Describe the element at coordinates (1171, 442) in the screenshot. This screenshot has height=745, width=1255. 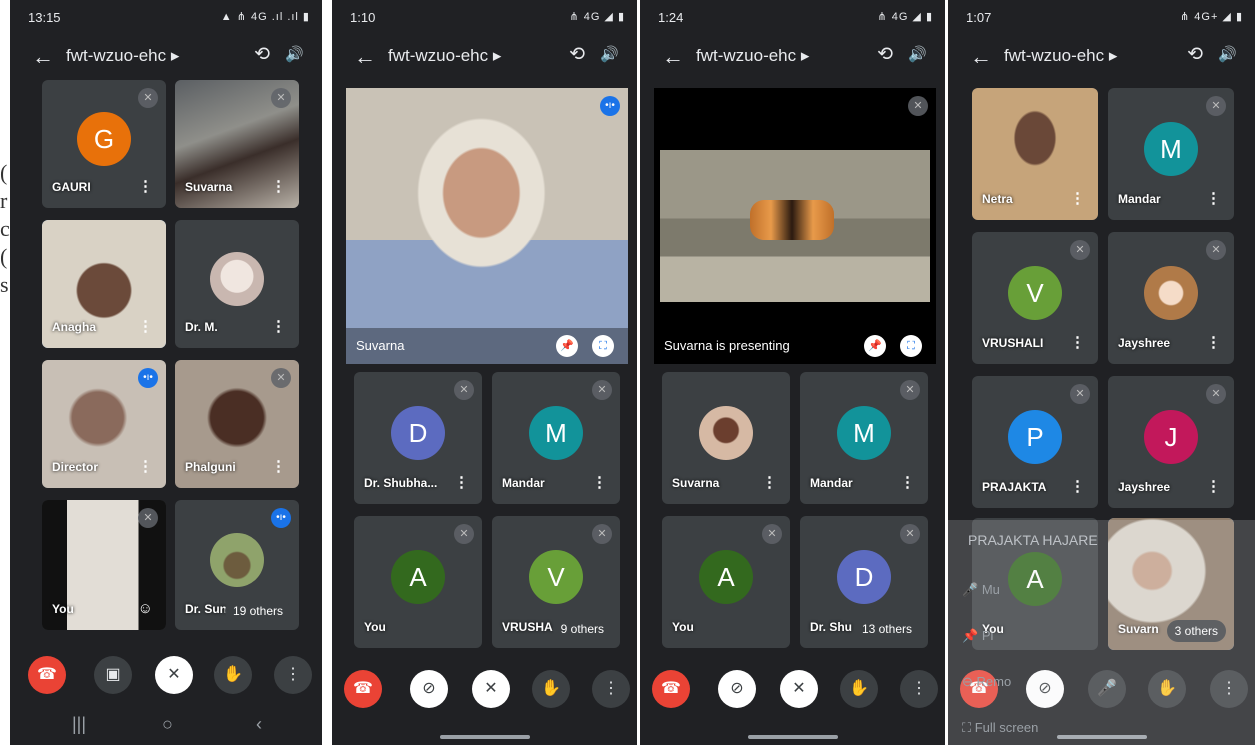
I see `participant-tile: ✕ J Jayshree ⋮` at that location.